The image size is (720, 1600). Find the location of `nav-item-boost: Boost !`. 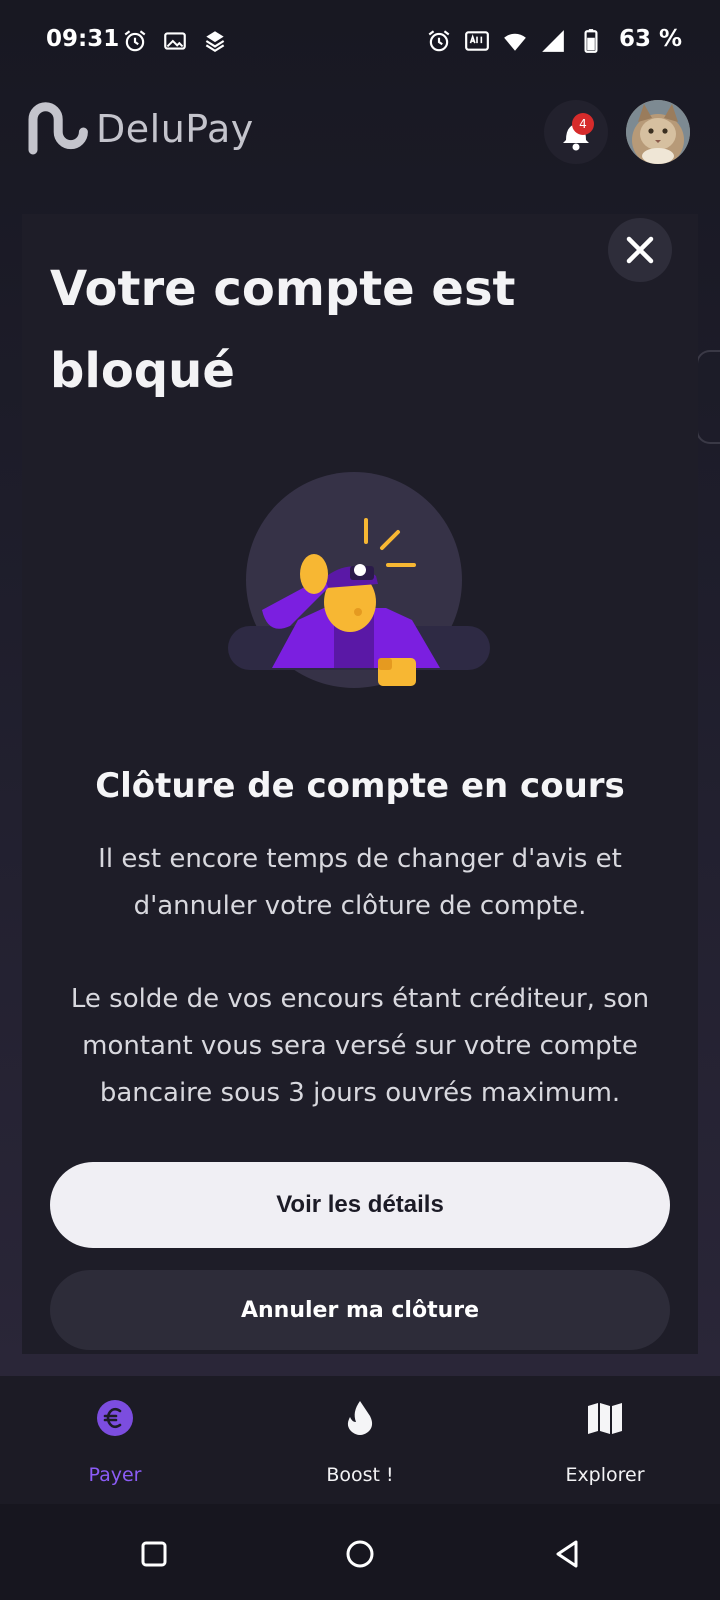

nav-item-boost: Boost ! is located at coordinates (360, 1440).